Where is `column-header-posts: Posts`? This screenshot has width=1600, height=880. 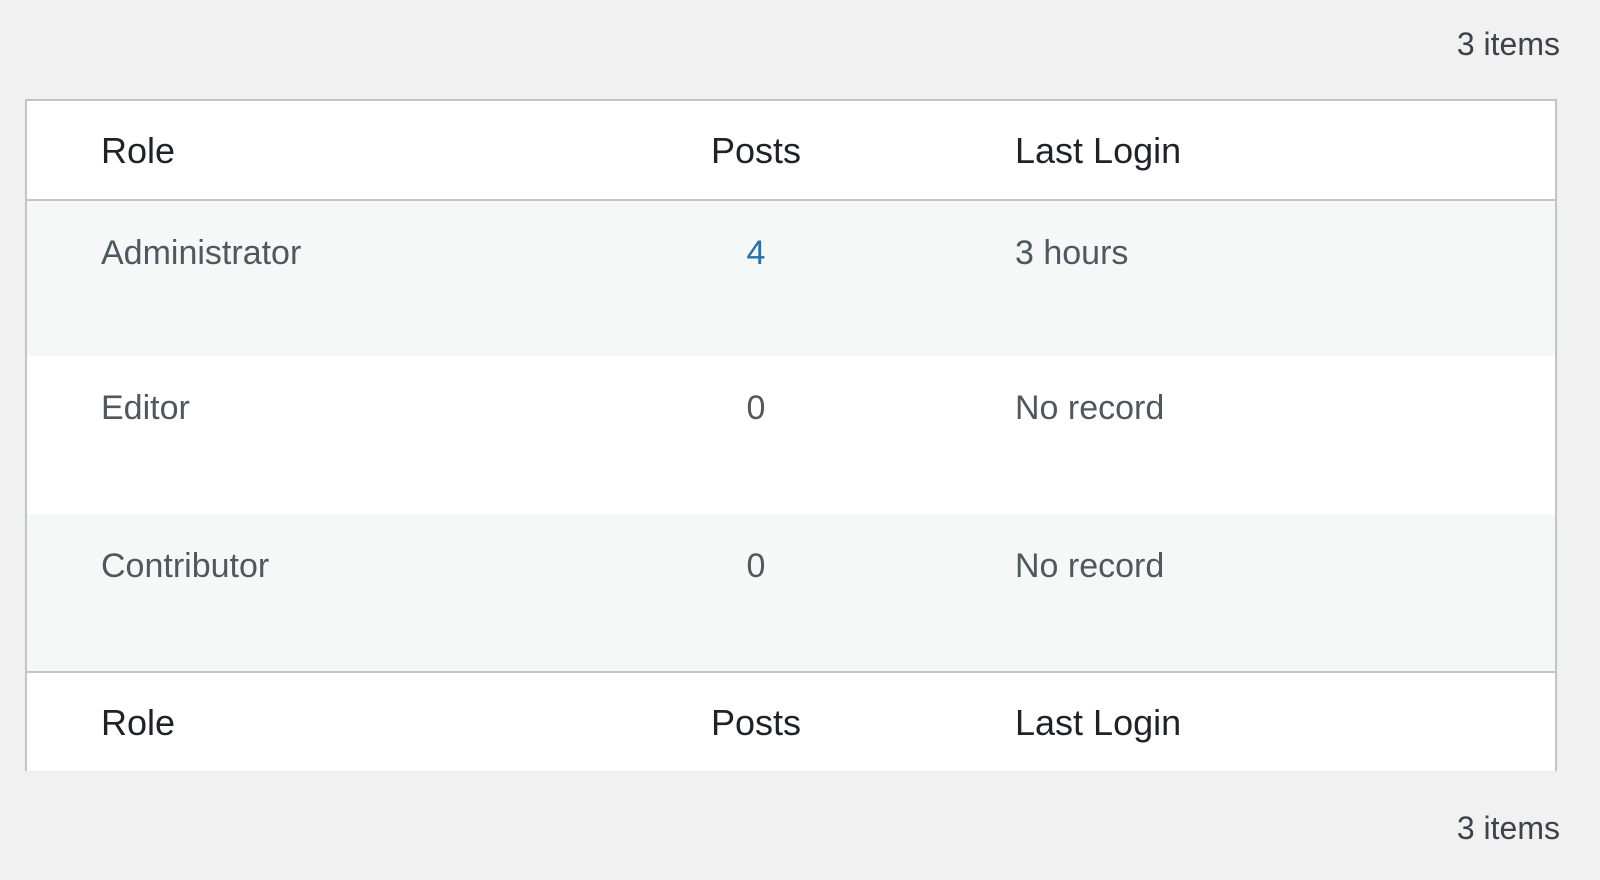
column-header-posts: Posts is located at coordinates (756, 150).